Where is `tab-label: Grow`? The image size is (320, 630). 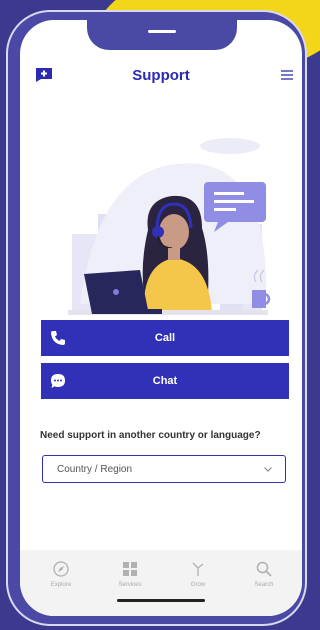
tab-label: Grow is located at coordinates (198, 585).